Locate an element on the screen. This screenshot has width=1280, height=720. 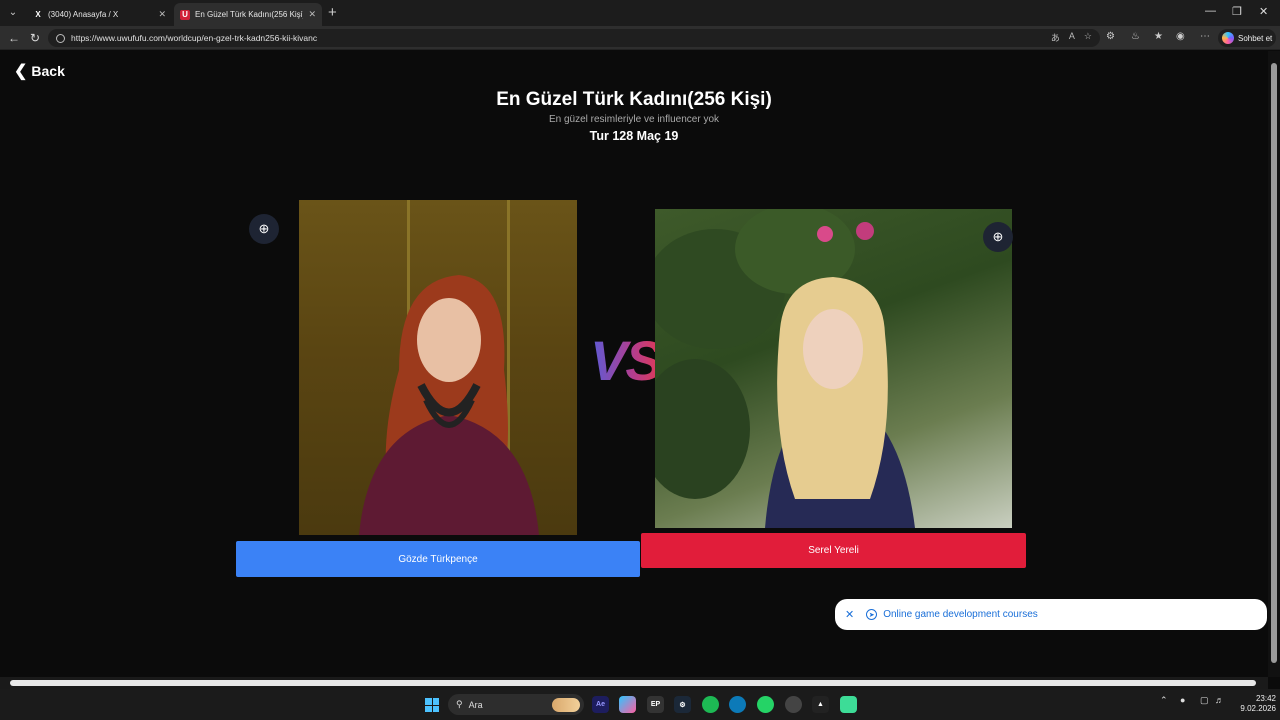
x-favicon-icon: X is located at coordinates (38, 14).